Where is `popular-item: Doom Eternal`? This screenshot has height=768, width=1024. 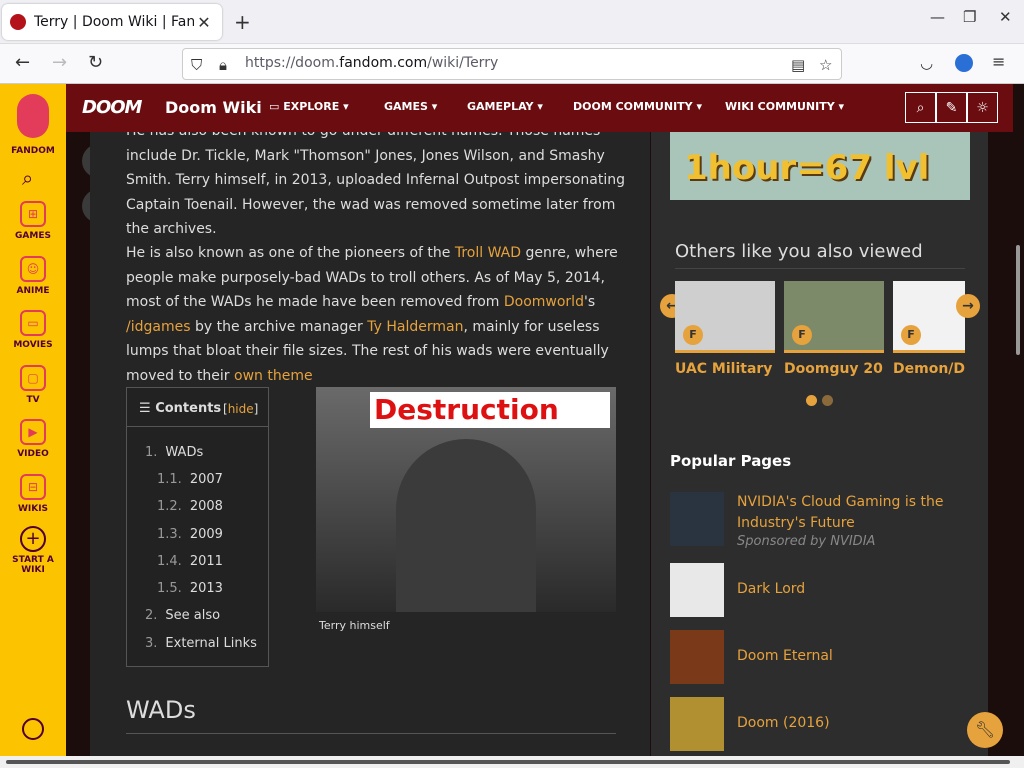
popular-item: Doom Eternal is located at coordinates (820, 657).